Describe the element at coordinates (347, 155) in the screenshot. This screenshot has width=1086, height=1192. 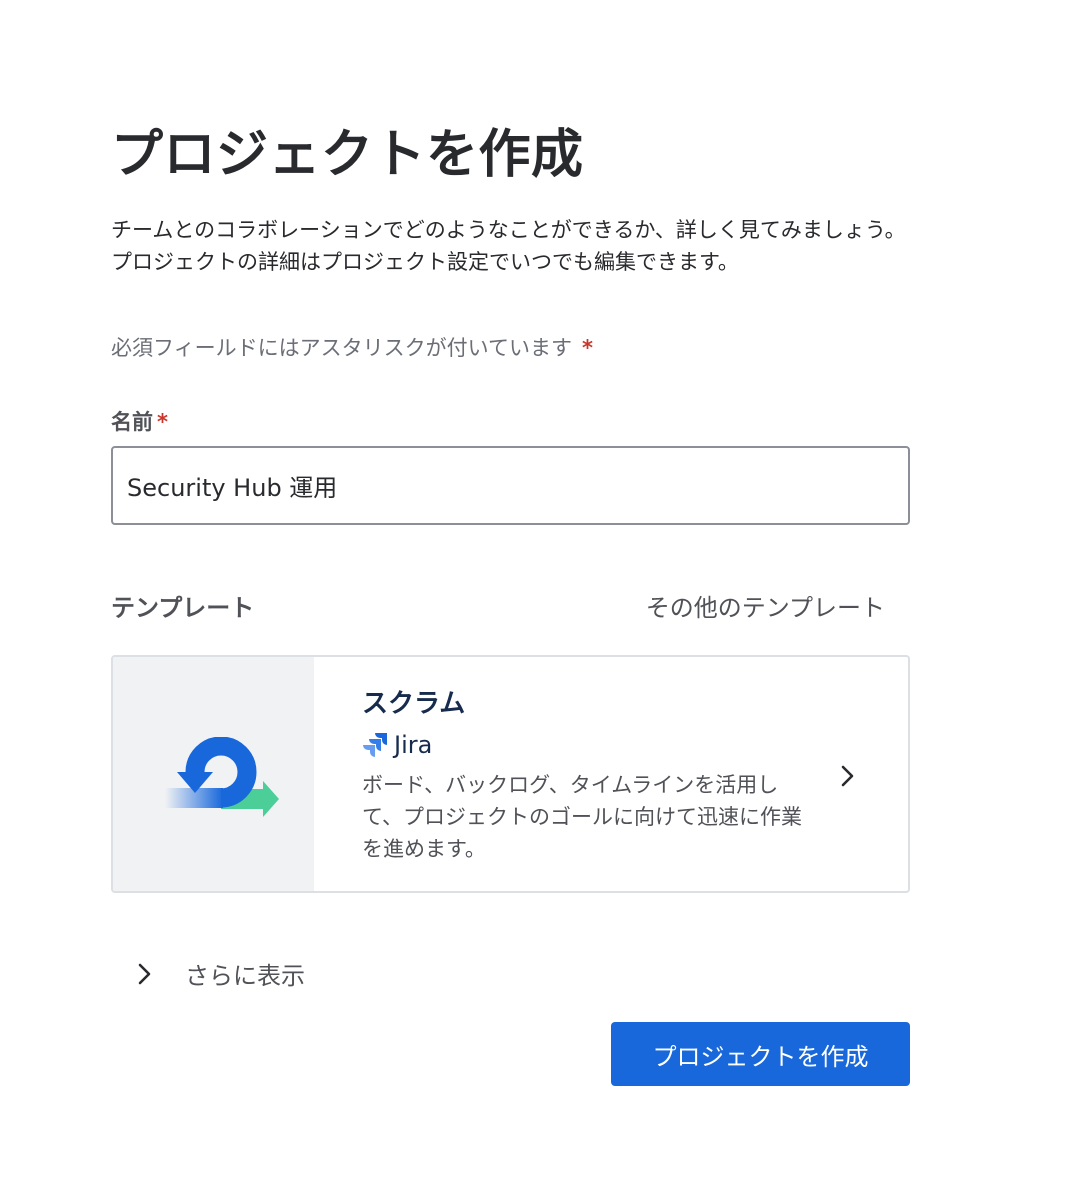
I see `page-title: プロジェクトを作成` at that location.